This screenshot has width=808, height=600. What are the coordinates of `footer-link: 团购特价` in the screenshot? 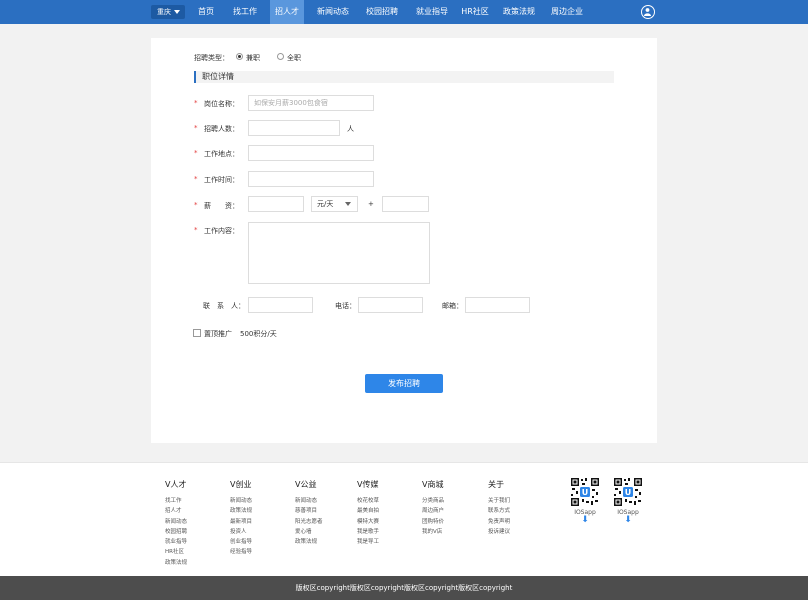 It's located at (433, 522).